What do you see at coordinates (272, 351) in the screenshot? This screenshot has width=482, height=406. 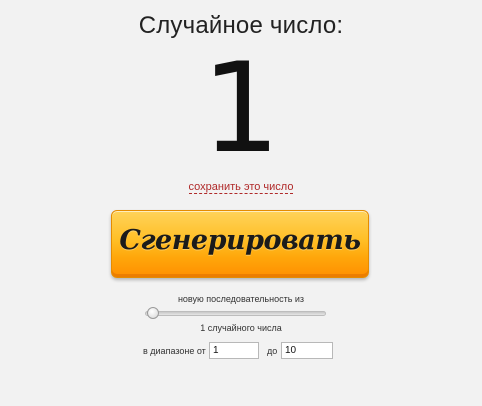 I see `range-to-label: до` at bounding box center [272, 351].